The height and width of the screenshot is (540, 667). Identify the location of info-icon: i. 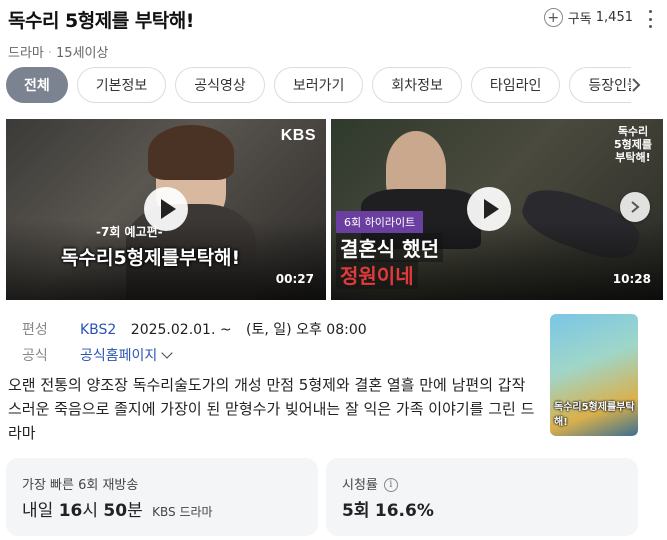
(390, 484).